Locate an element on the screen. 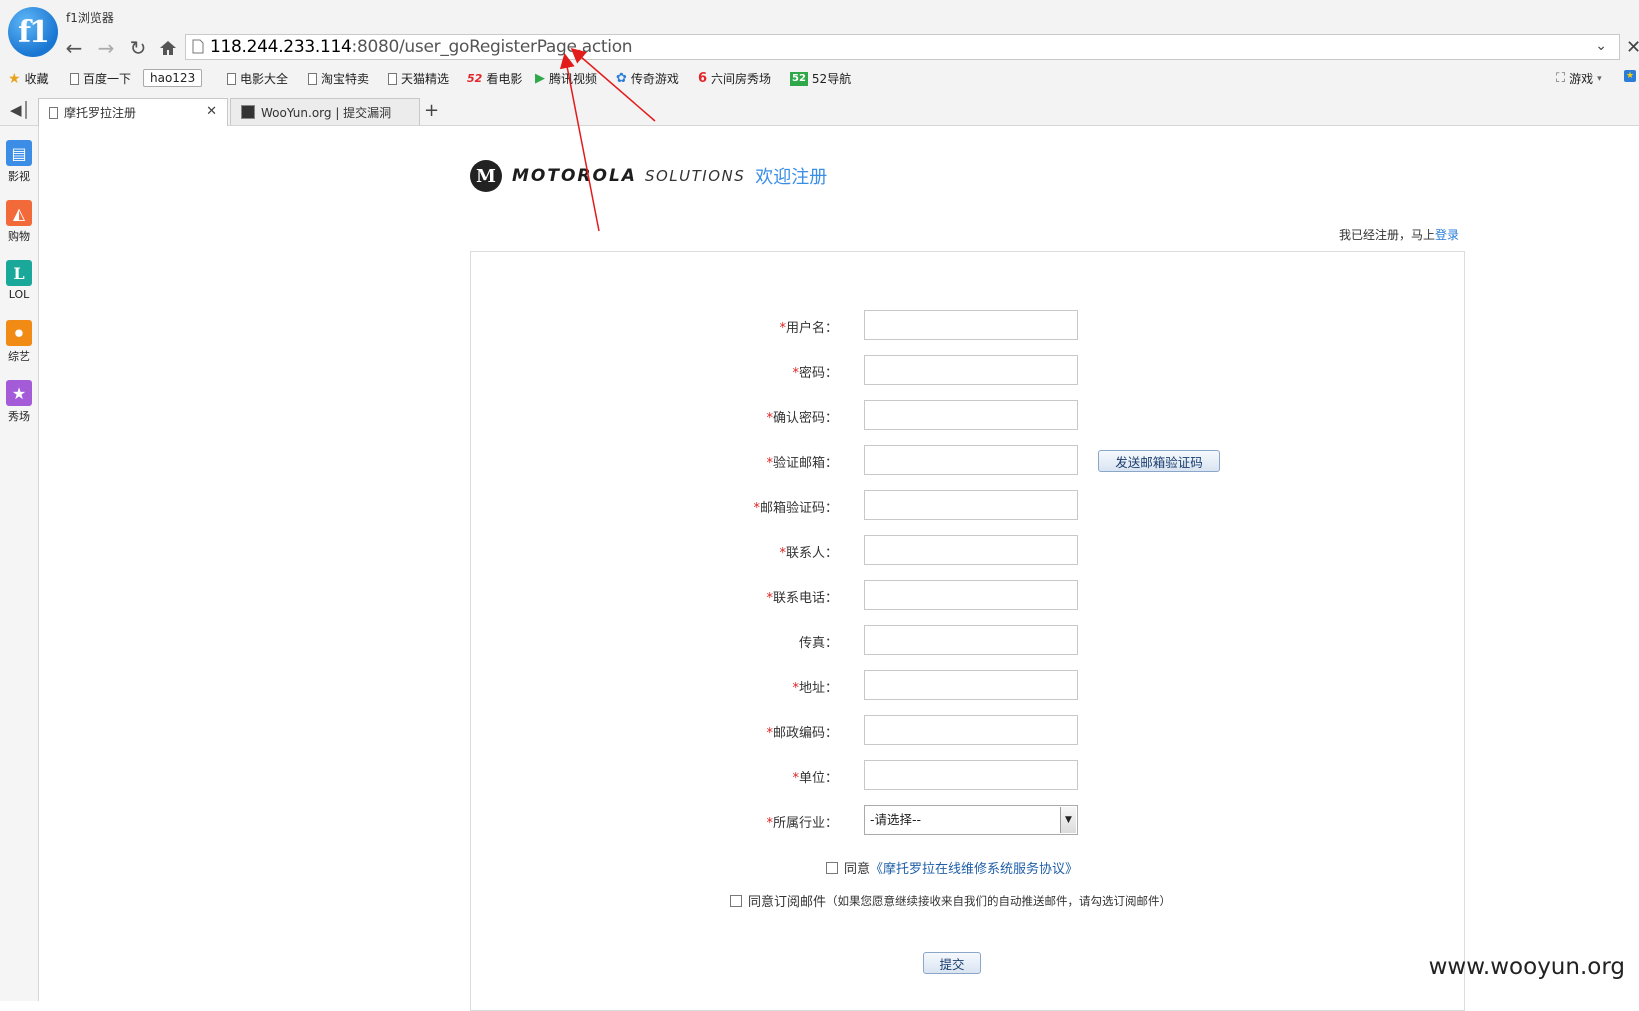  tab-motorola-register: 摩托罗拉注册 ✕ is located at coordinates (133, 112).